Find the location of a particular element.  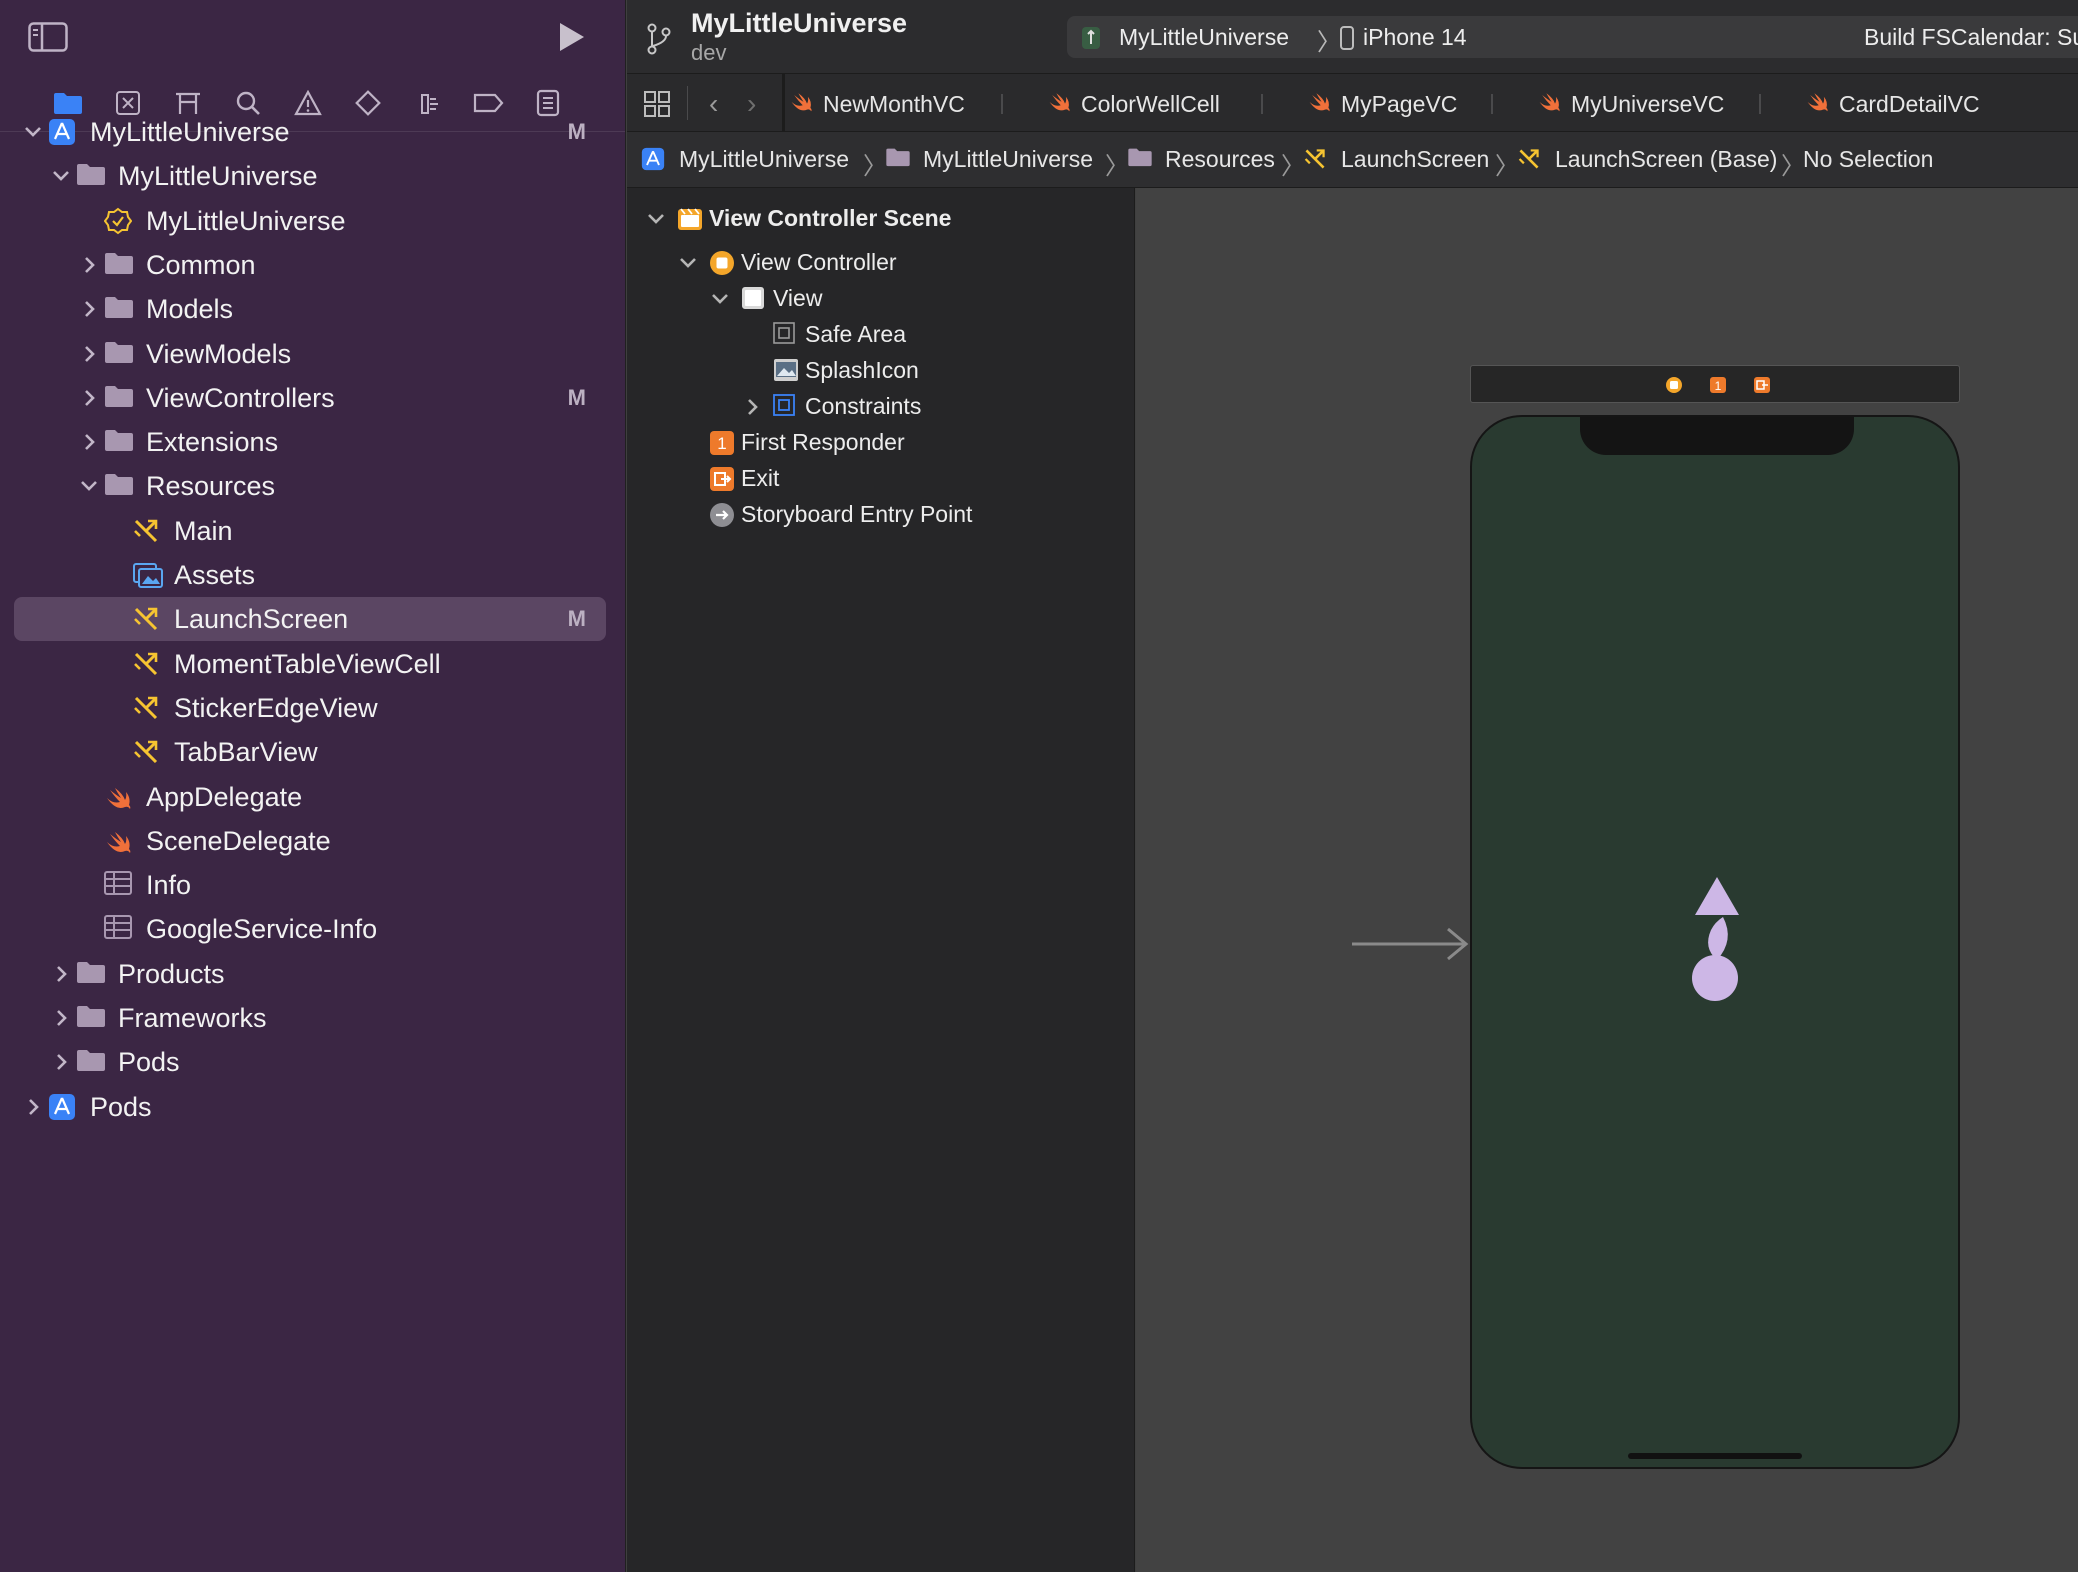

first-responder-icon: 1 is located at coordinates (1718, 387).